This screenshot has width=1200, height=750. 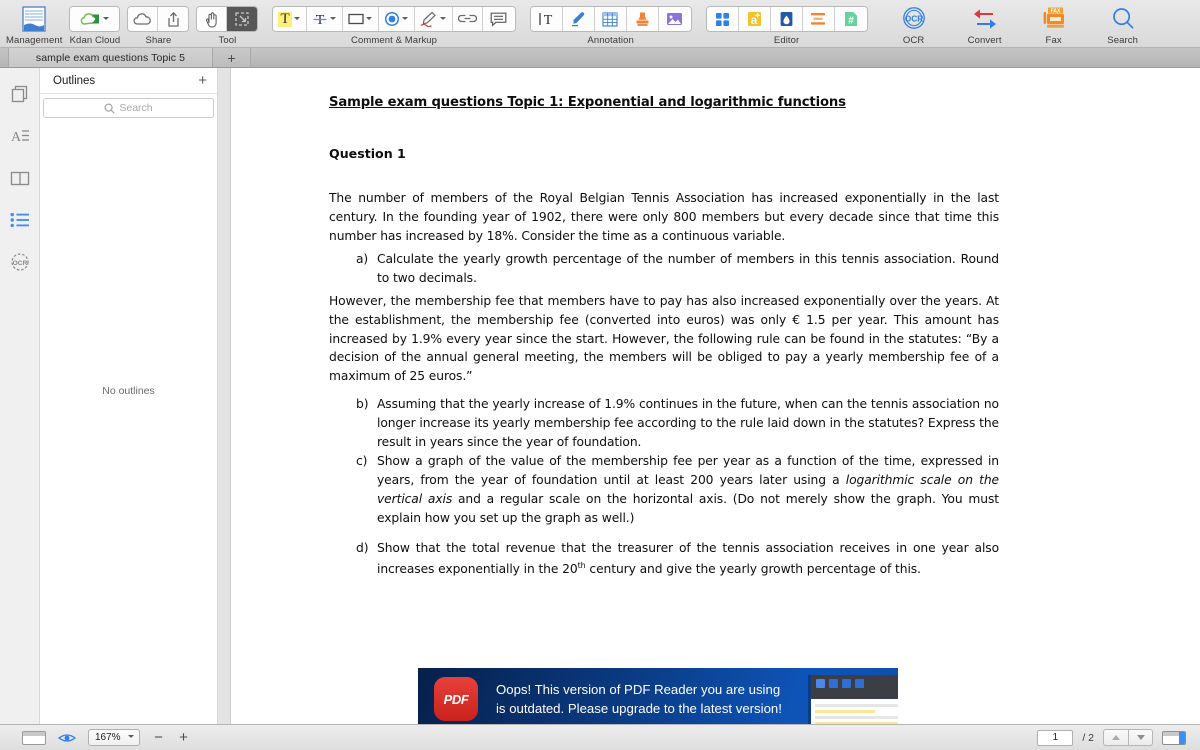 What do you see at coordinates (362, 259) in the screenshot?
I see `item-a-marker: a)` at bounding box center [362, 259].